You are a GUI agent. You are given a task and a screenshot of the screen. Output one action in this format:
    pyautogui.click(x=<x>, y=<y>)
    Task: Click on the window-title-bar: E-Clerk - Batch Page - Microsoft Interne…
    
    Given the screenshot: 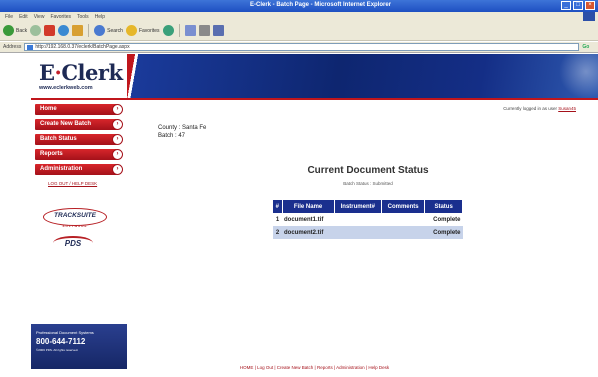 What is the action you would take?
    pyautogui.click(x=299, y=6)
    